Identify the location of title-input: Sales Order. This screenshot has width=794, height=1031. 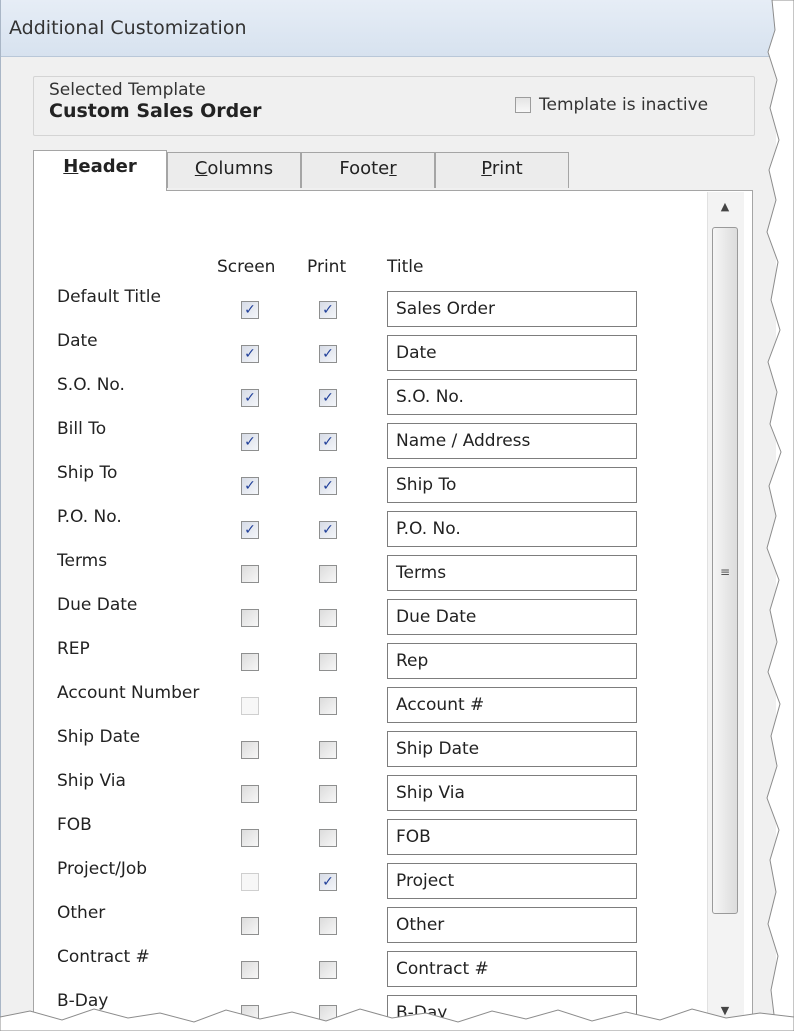
(512, 309).